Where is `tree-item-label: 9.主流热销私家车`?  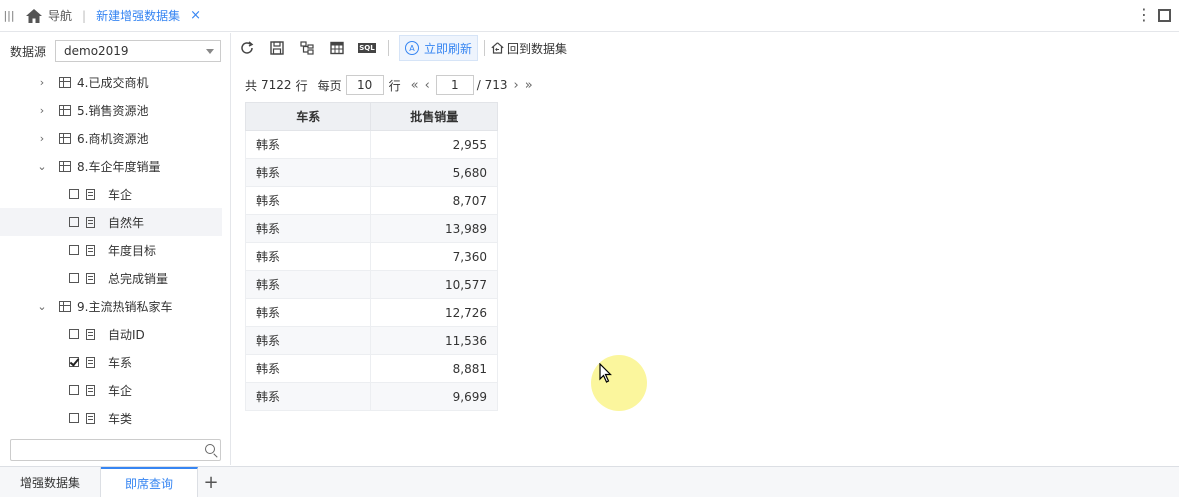 tree-item-label: 9.主流热销私家车 is located at coordinates (125, 306).